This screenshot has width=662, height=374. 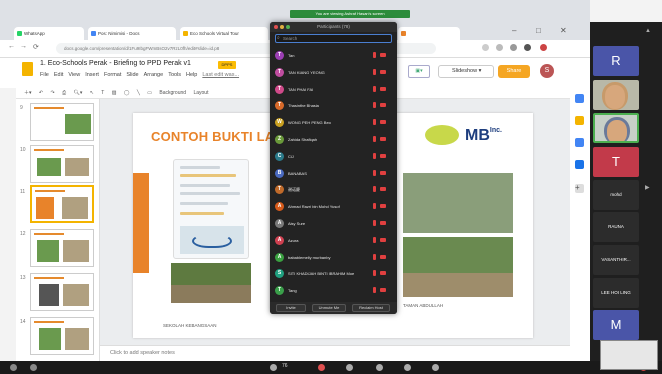 What do you see at coordinates (616, 293) in the screenshot?
I see `participant-tile: LEE HOI LING` at bounding box center [616, 293].